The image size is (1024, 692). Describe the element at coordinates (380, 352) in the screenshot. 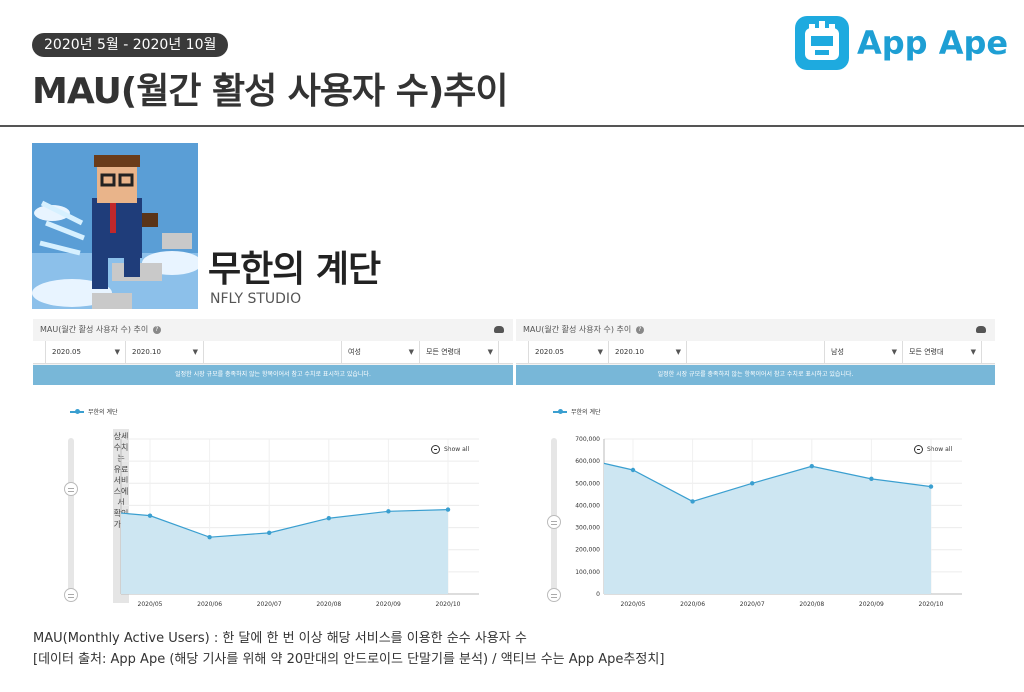

I see `gender-select: 여성 ▼` at that location.